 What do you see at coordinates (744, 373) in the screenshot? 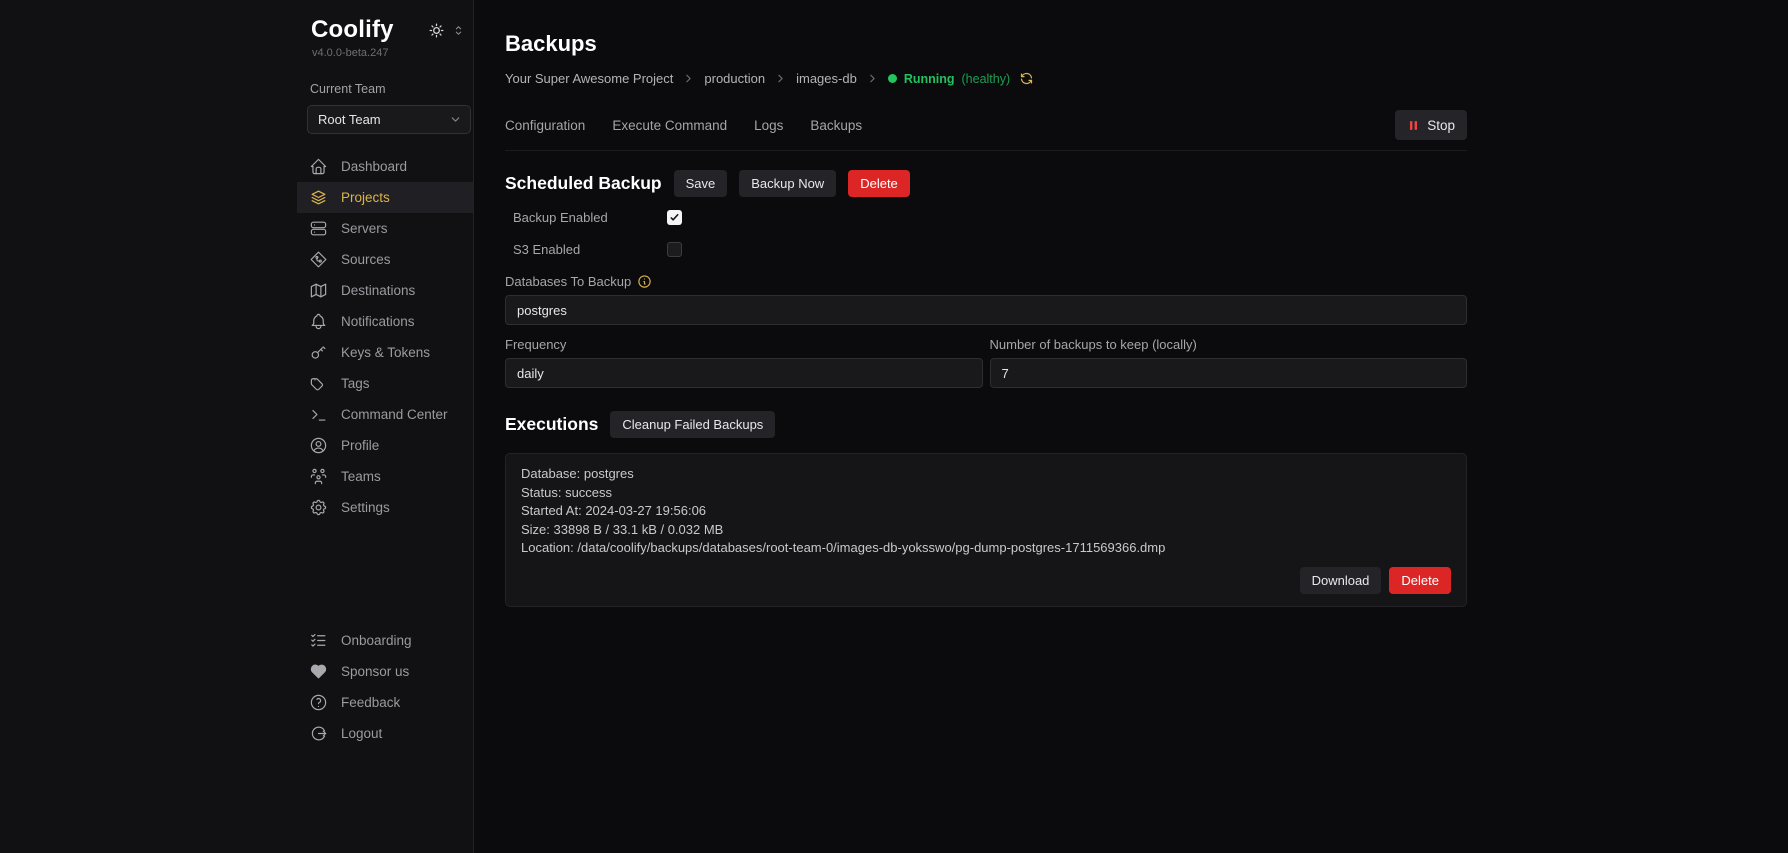
I see `frequency-input` at bounding box center [744, 373].